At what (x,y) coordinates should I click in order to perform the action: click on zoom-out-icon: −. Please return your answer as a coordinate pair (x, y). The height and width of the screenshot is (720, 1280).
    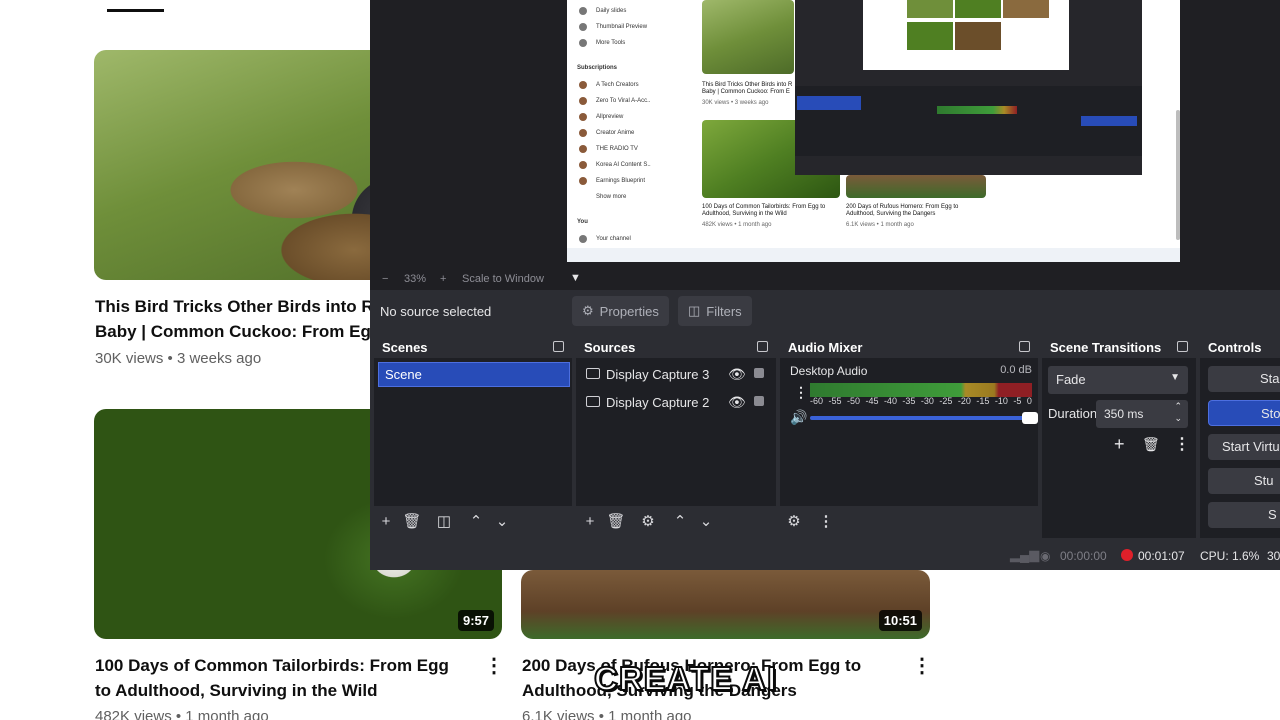
    Looking at the image, I should click on (385, 279).